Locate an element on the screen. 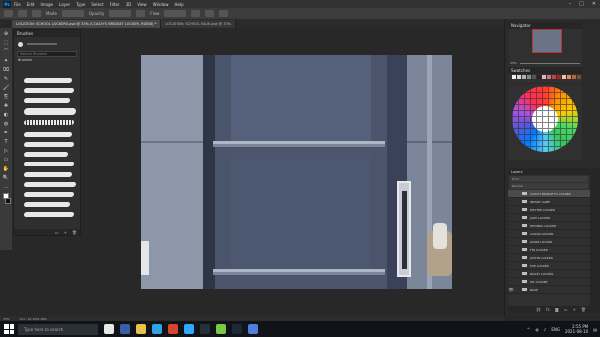 The image size is (600, 337). layer-row: JADE LOCKER is located at coordinates (549, 218).